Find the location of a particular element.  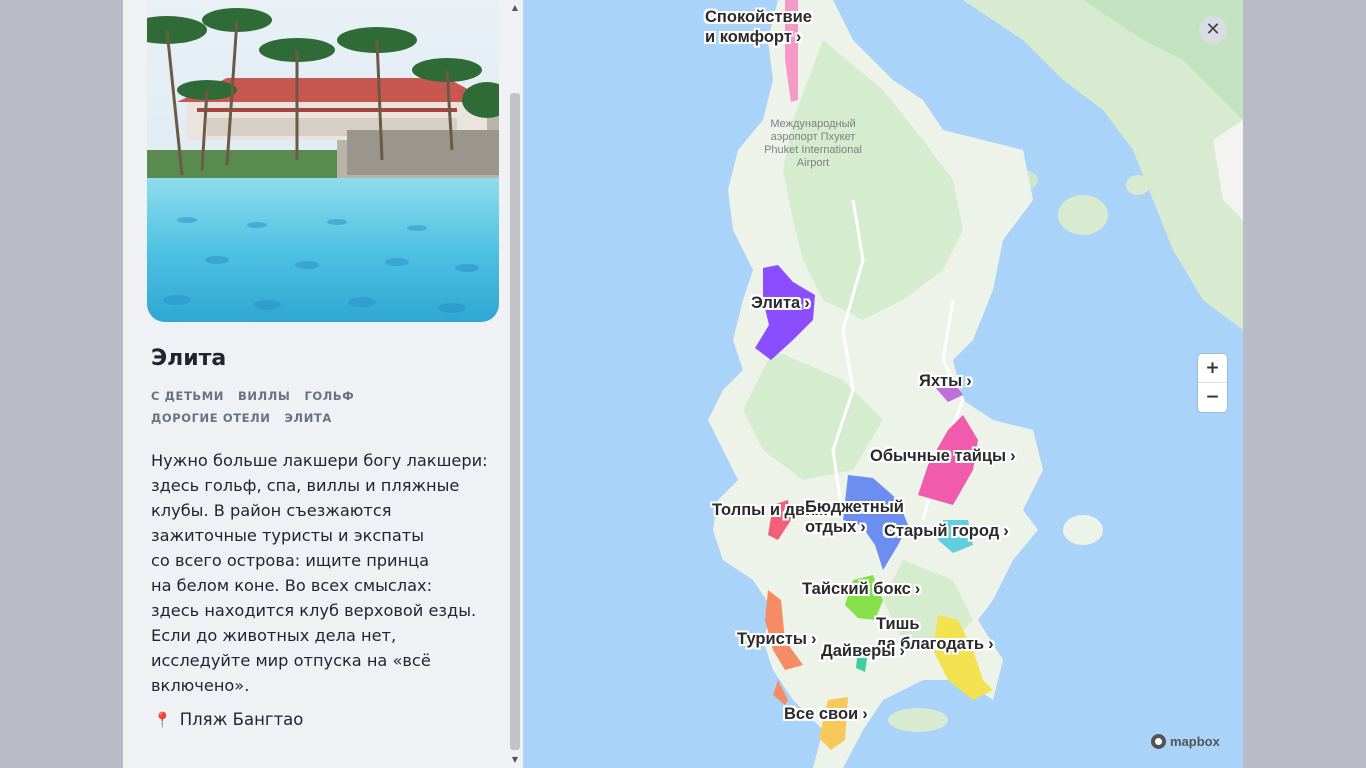

tag: Дорогие отели is located at coordinates (211, 418).